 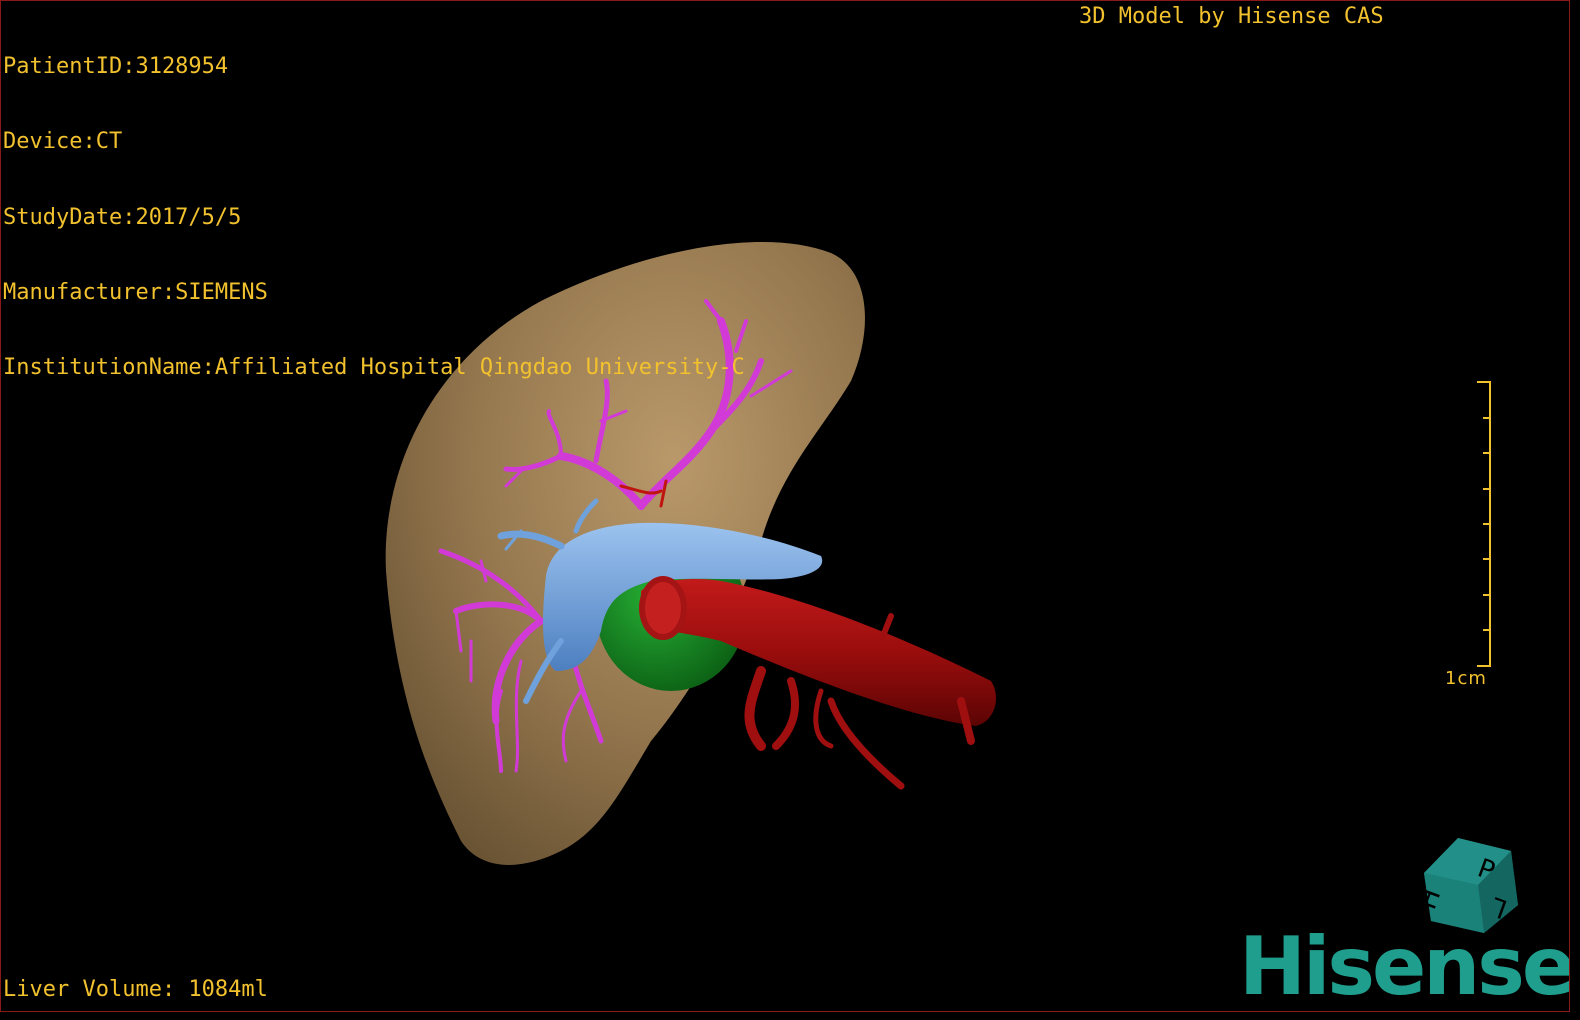 I want to click on liver-volume-text: Liver Volume: 1084ml, so click(x=135, y=989).